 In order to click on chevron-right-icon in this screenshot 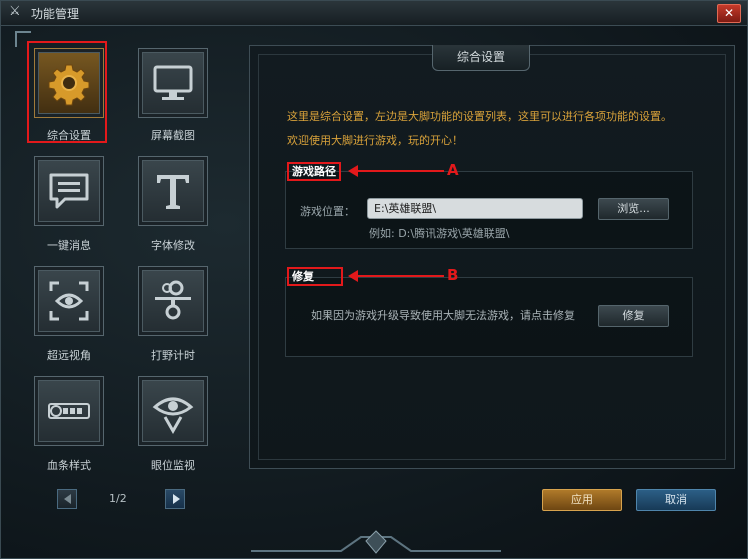, I will do `click(176, 499)`.